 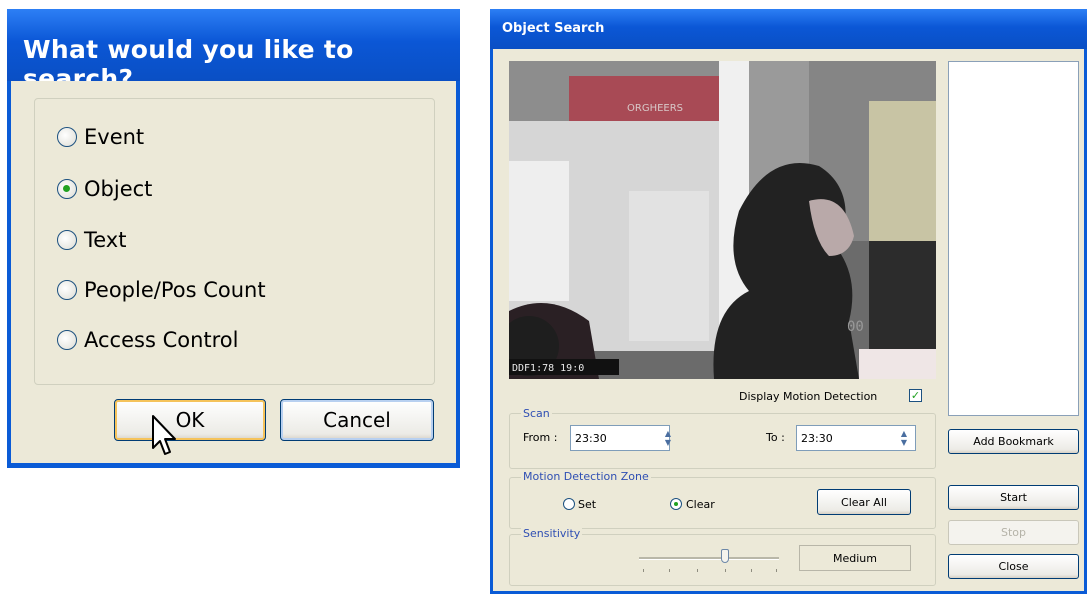 I want to click on stop-button: Stop, so click(x=1013, y=532).